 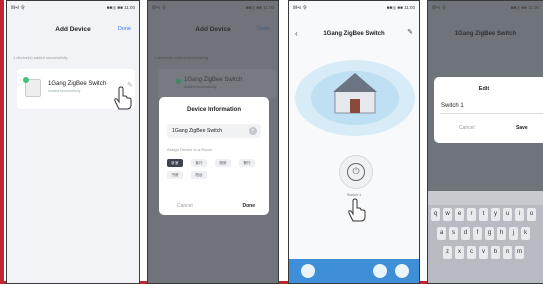 What do you see at coordinates (525, 233) in the screenshot?
I see `key: k` at bounding box center [525, 233].